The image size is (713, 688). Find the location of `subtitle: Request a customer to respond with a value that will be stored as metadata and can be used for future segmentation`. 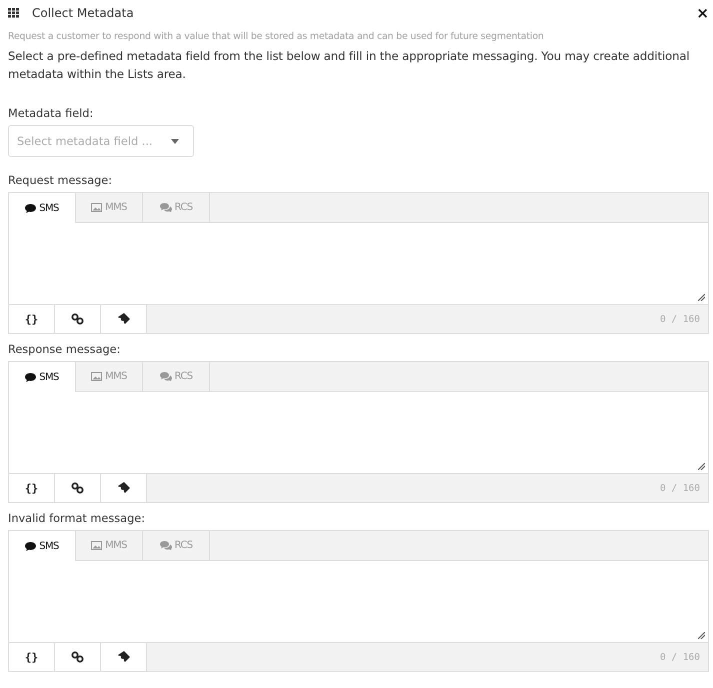

subtitle: Request a customer to respond with a value that will be stored as metadata and can be used for future segmentation is located at coordinates (276, 36).